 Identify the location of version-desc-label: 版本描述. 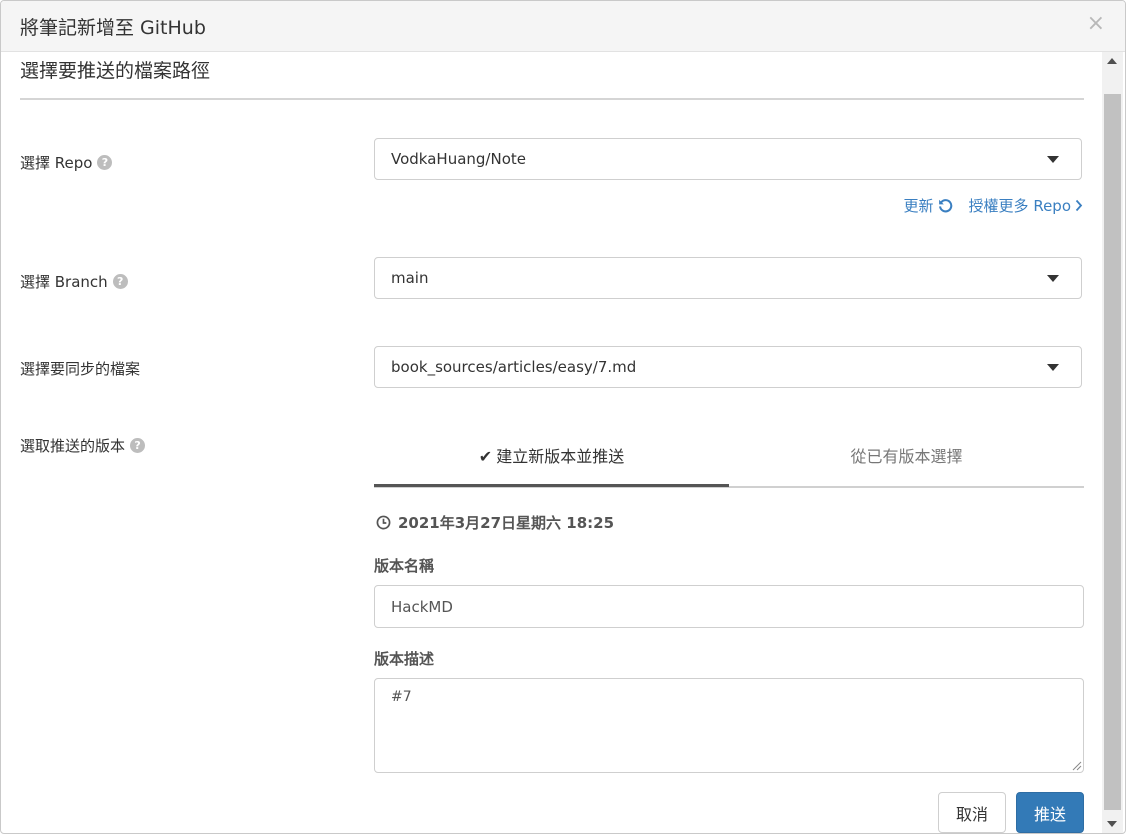
(404, 659).